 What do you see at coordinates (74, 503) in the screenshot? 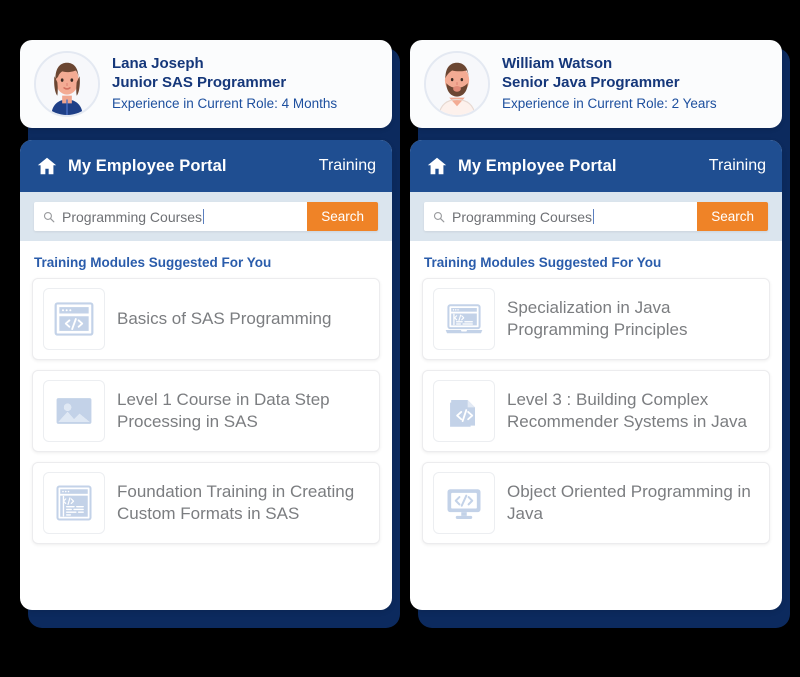
I see `code-editor-window-icon` at bounding box center [74, 503].